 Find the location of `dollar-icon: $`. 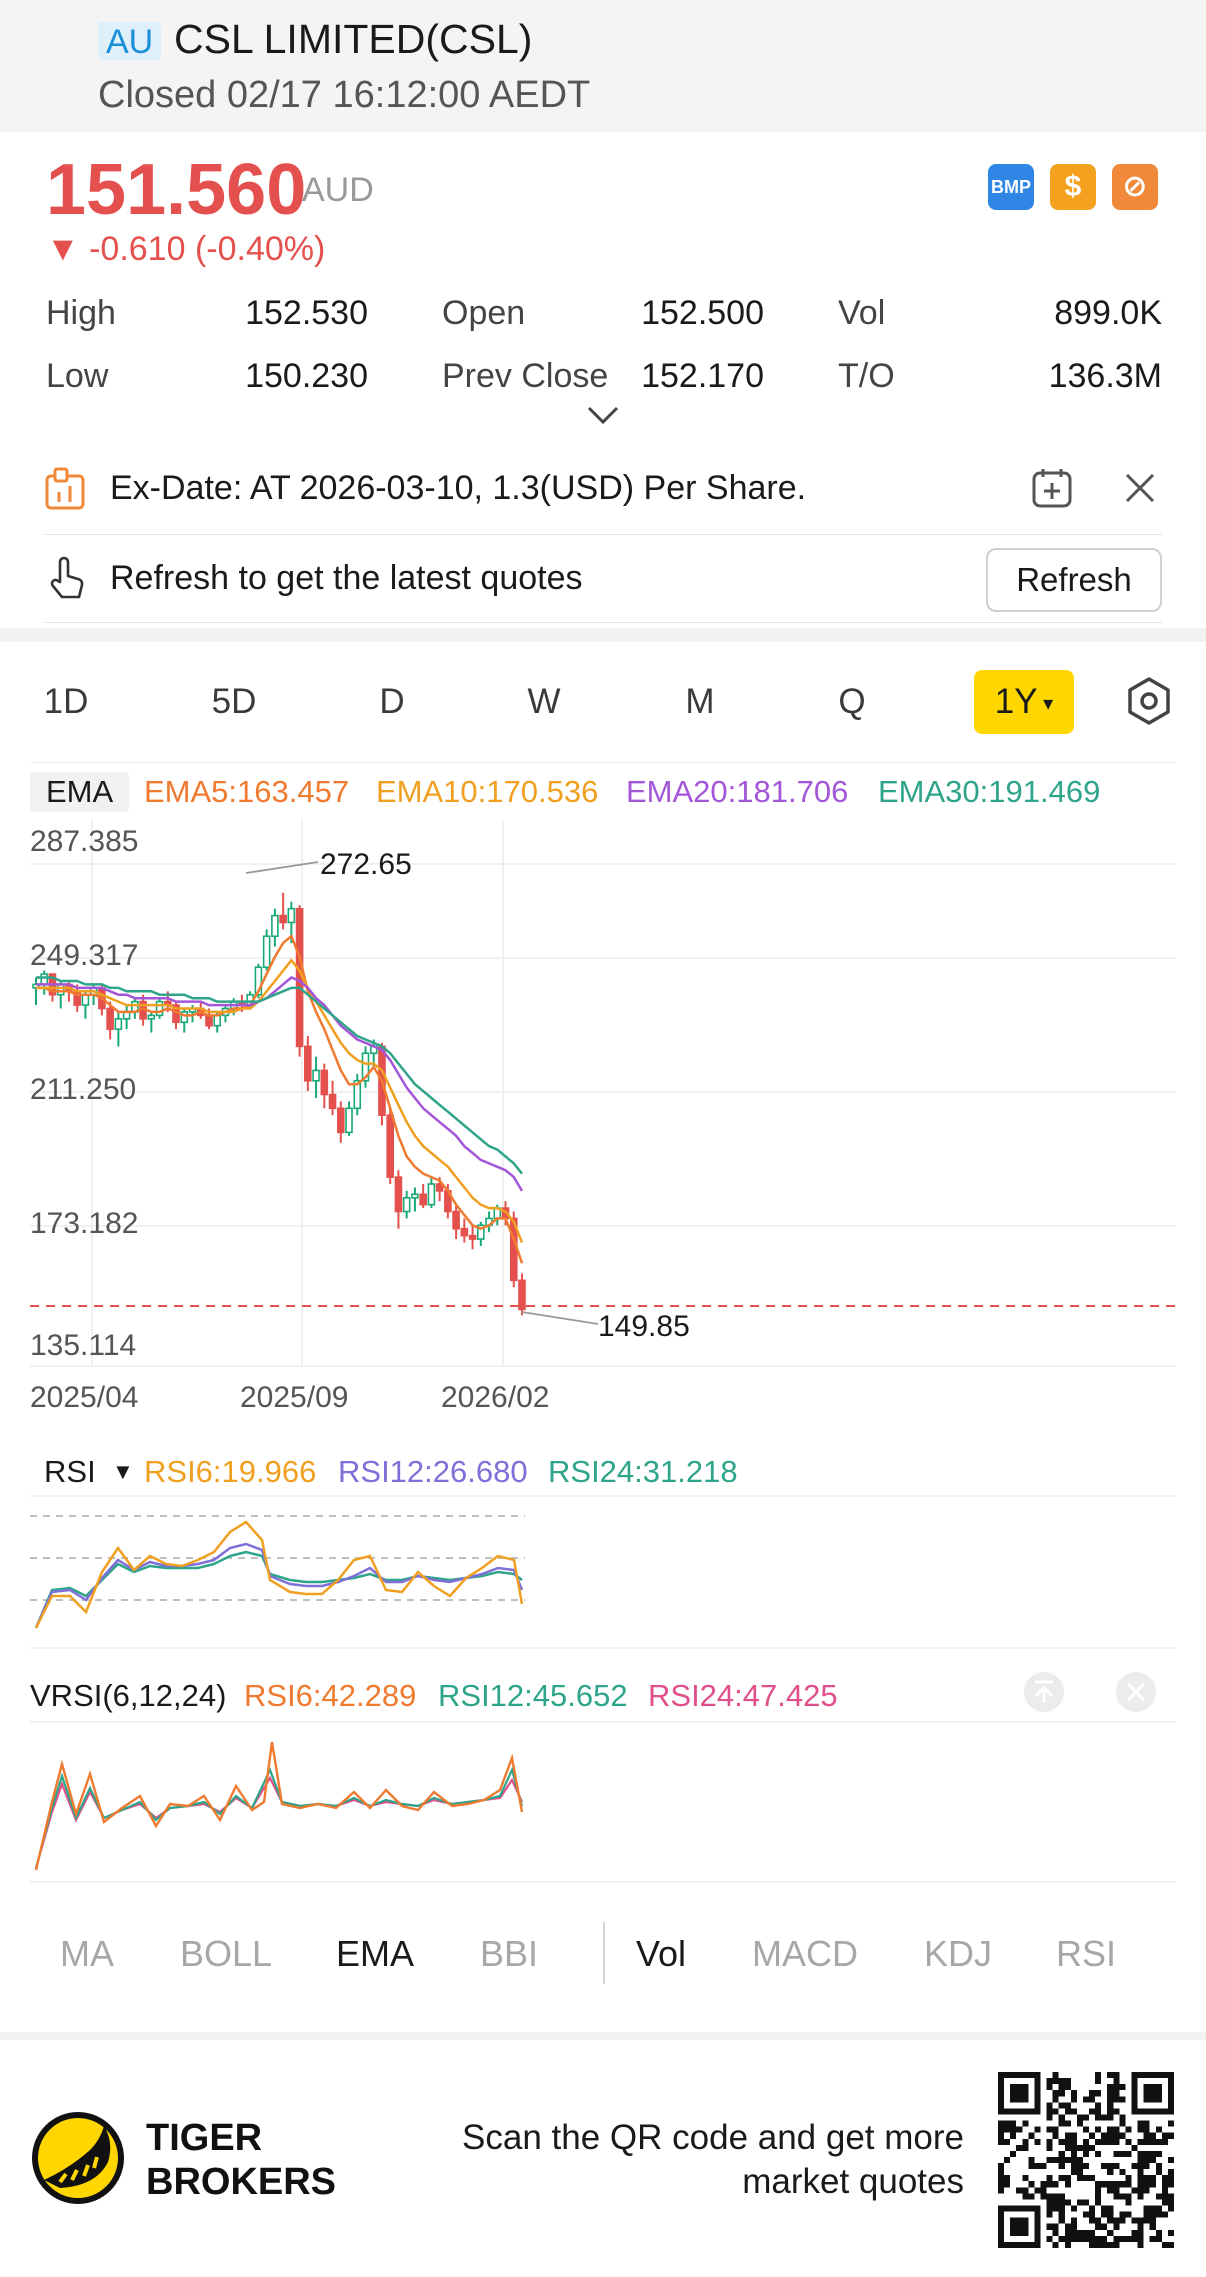

dollar-icon: $ is located at coordinates (1073, 187).